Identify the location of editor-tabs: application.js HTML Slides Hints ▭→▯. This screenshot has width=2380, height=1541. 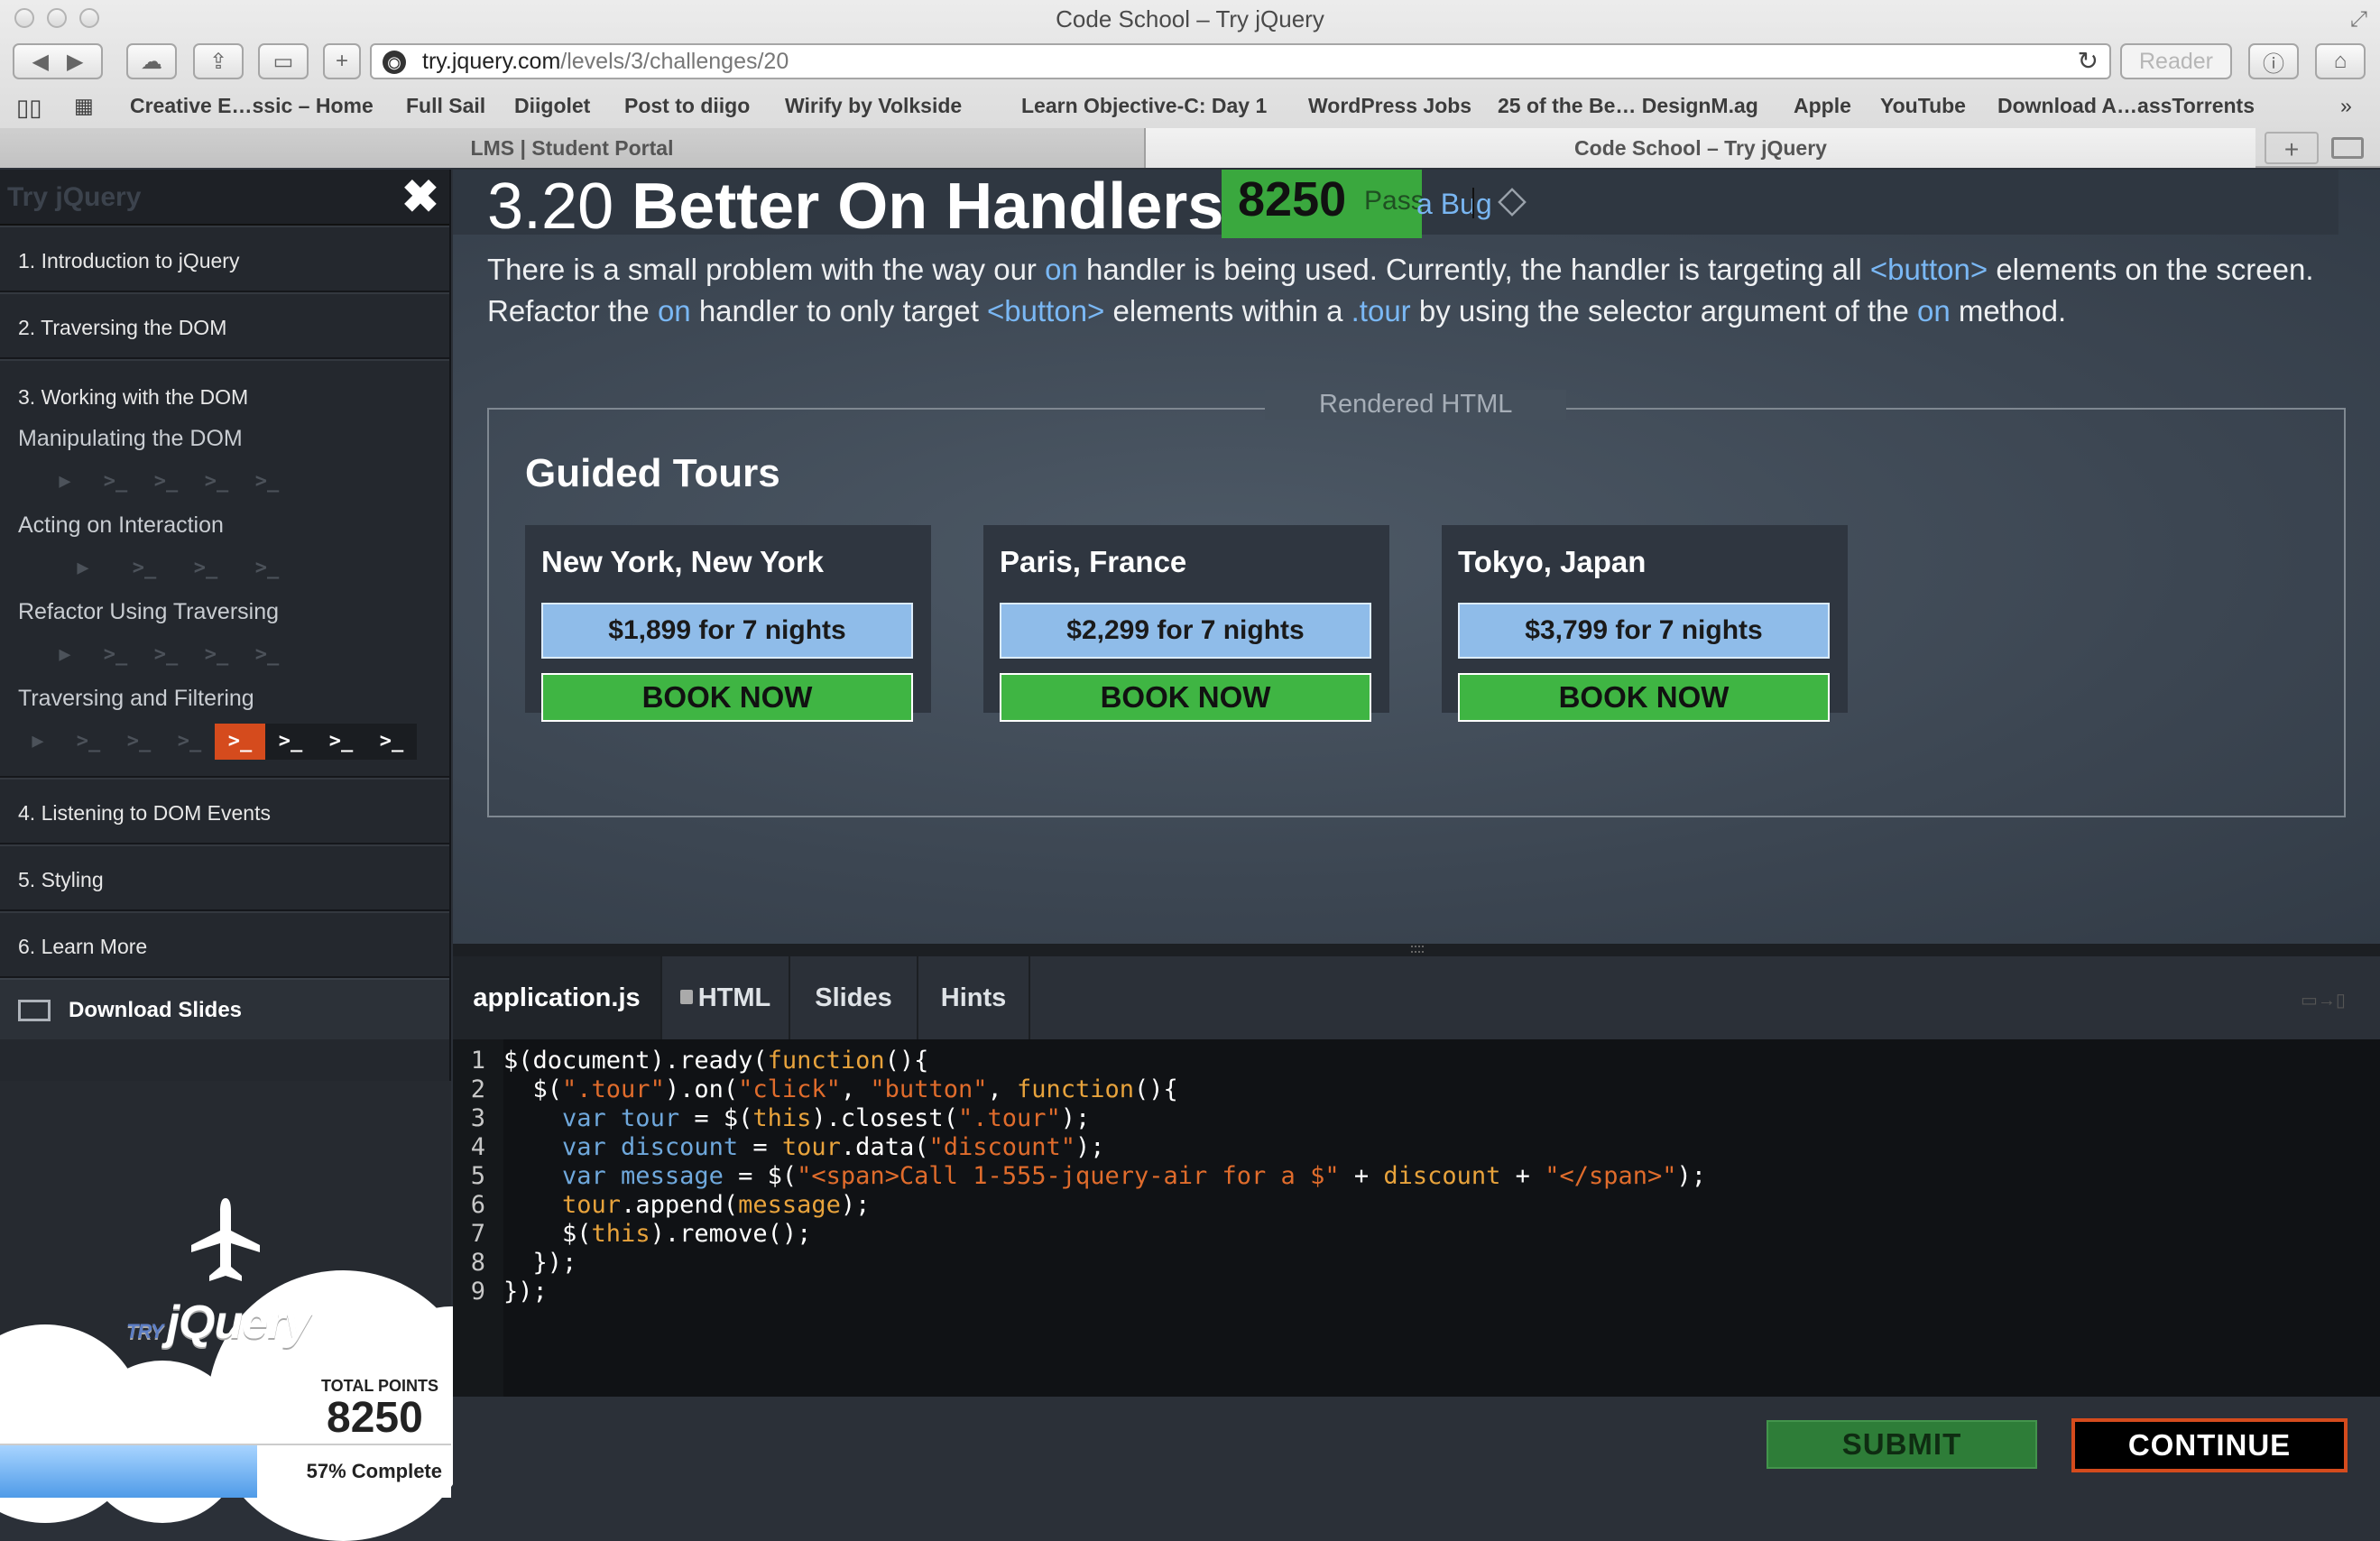
(1416, 998).